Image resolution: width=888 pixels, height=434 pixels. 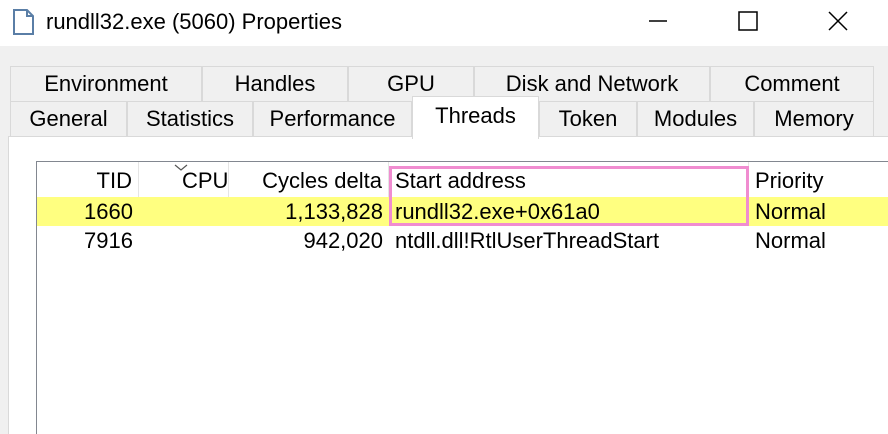 I want to click on minimize-button, so click(x=658, y=21).